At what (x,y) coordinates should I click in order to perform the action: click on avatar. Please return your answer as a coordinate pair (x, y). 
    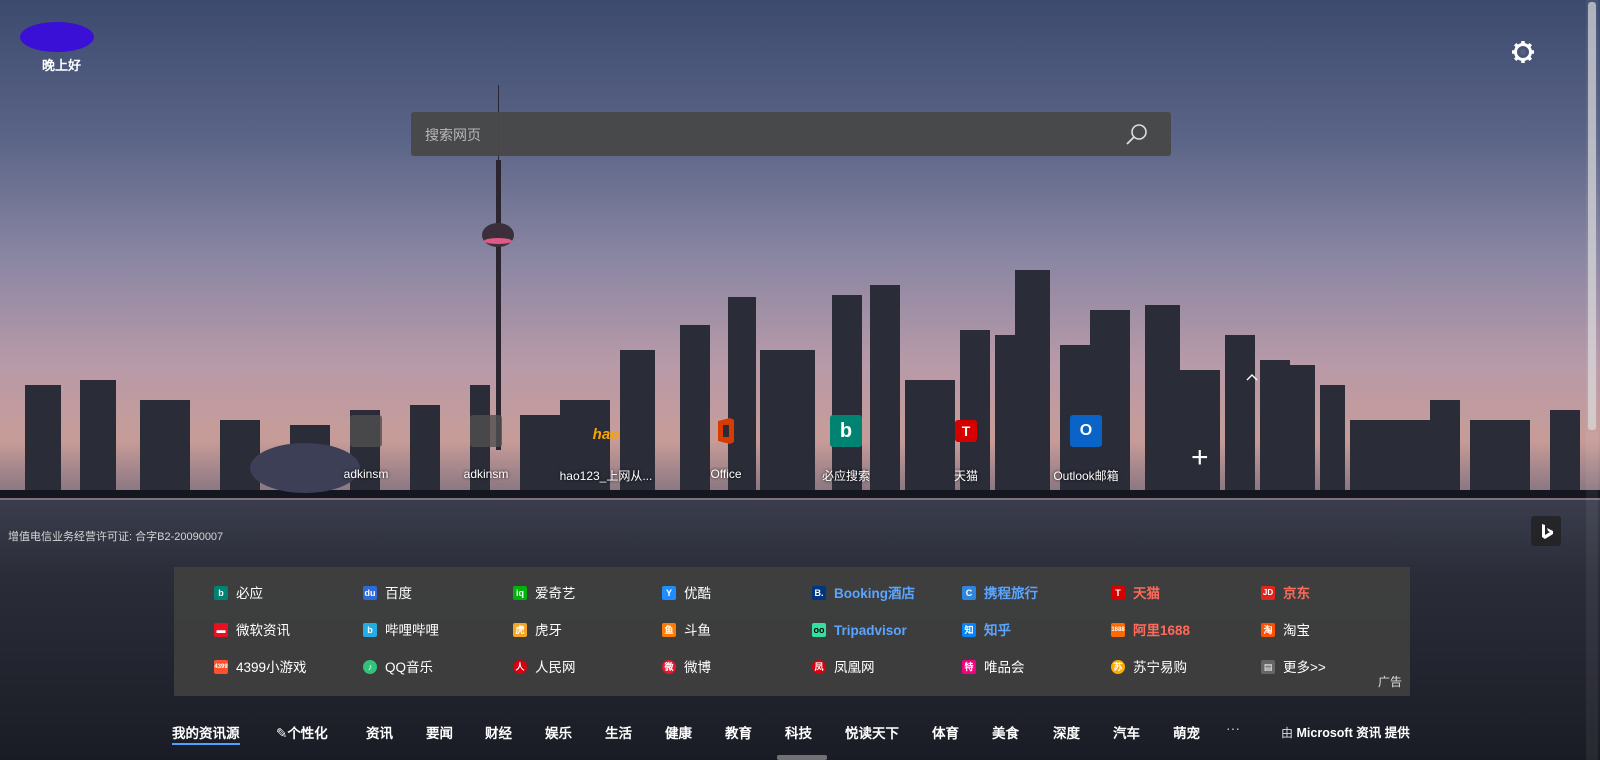
    Looking at the image, I should click on (57, 37).